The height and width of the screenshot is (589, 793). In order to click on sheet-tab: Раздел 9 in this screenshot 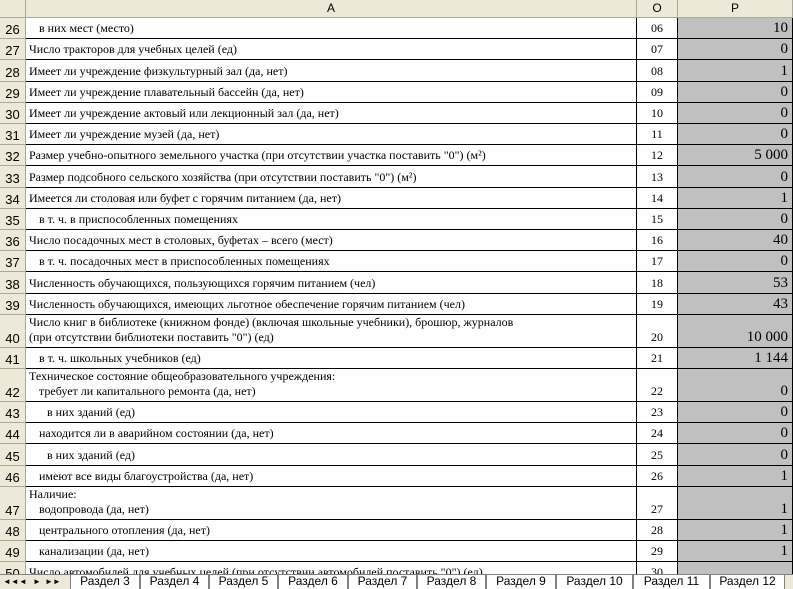, I will do `click(521, 582)`.